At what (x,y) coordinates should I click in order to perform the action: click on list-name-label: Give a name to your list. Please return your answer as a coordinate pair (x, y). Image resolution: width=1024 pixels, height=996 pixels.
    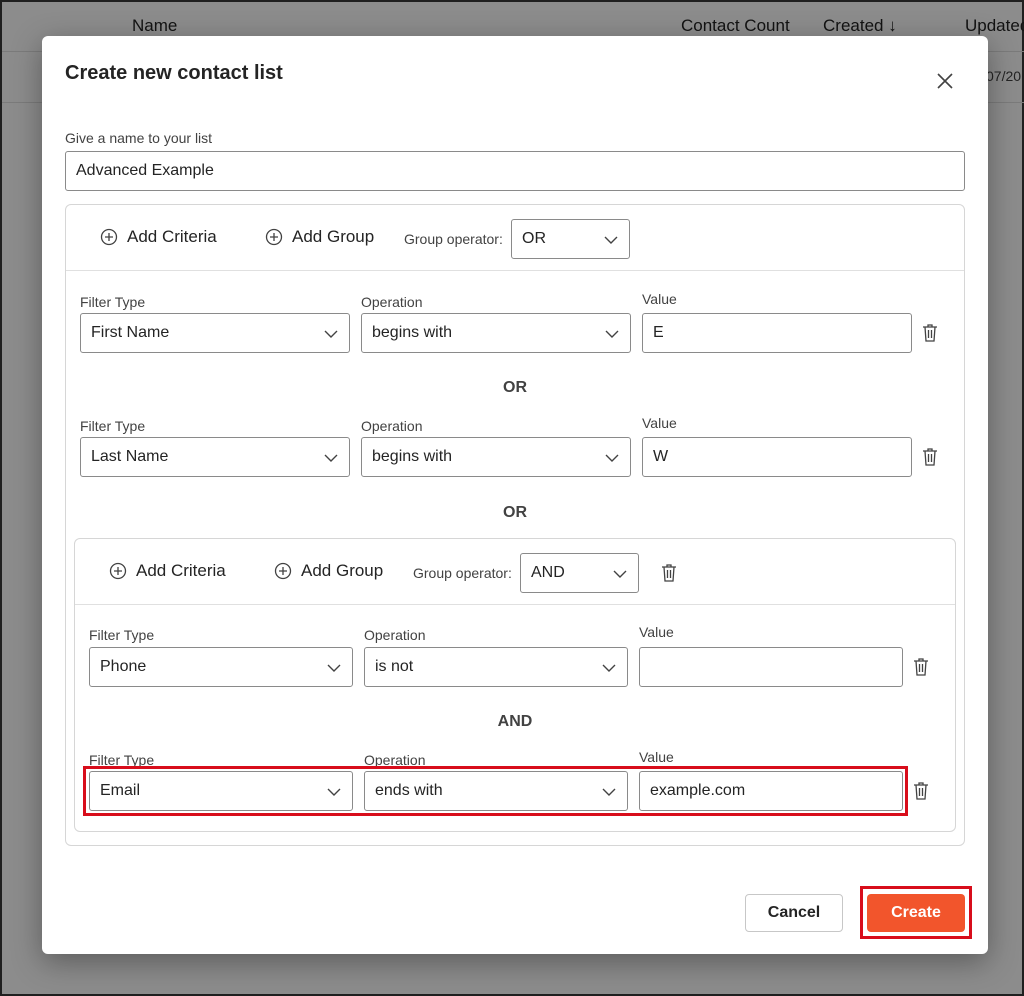
    Looking at the image, I should click on (139, 138).